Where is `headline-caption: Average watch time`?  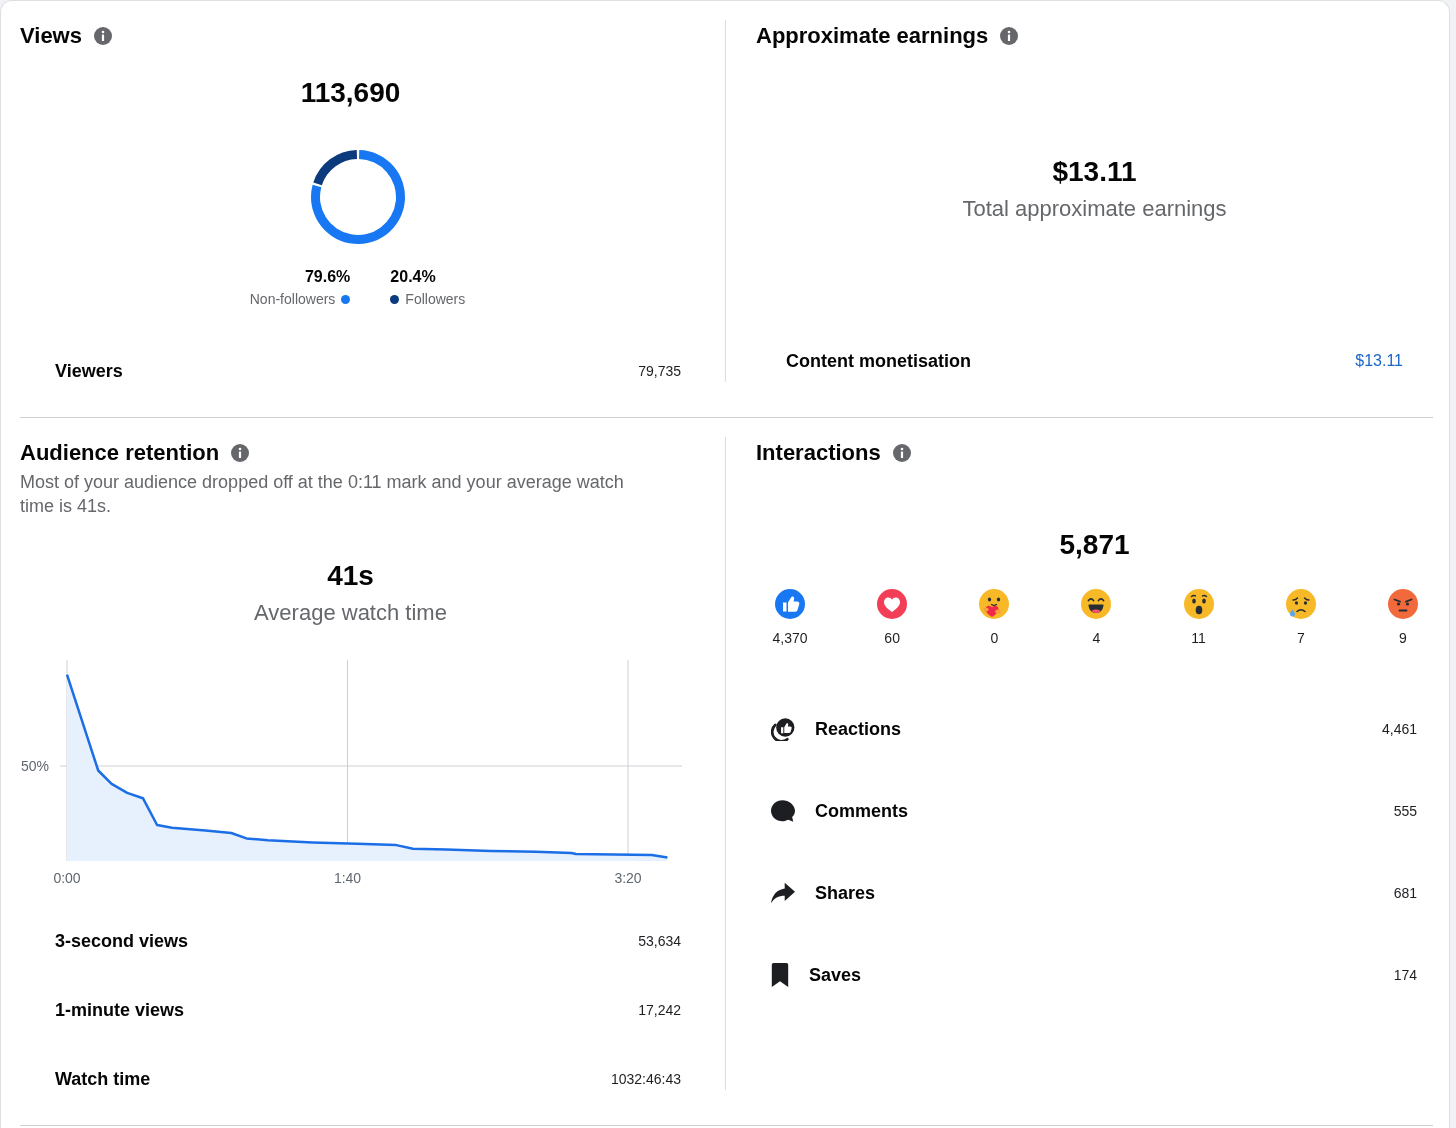 headline-caption: Average watch time is located at coordinates (350, 613).